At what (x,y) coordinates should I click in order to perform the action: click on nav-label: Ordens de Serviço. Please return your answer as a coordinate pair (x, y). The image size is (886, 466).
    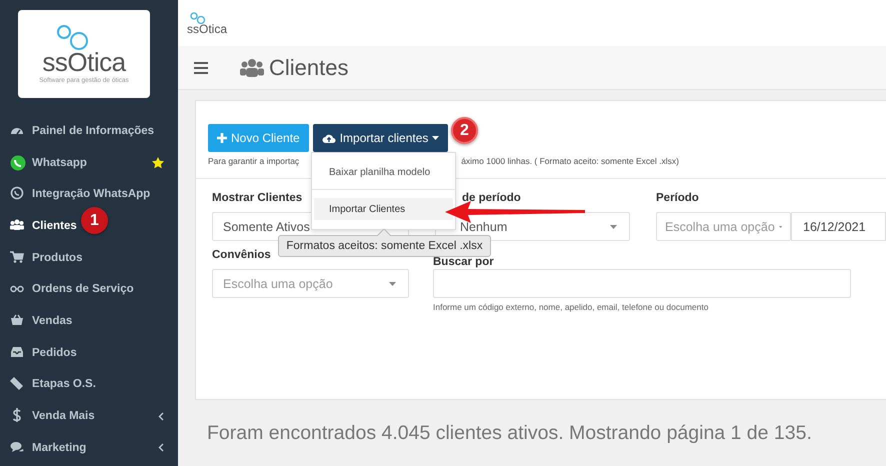
    Looking at the image, I should click on (83, 289).